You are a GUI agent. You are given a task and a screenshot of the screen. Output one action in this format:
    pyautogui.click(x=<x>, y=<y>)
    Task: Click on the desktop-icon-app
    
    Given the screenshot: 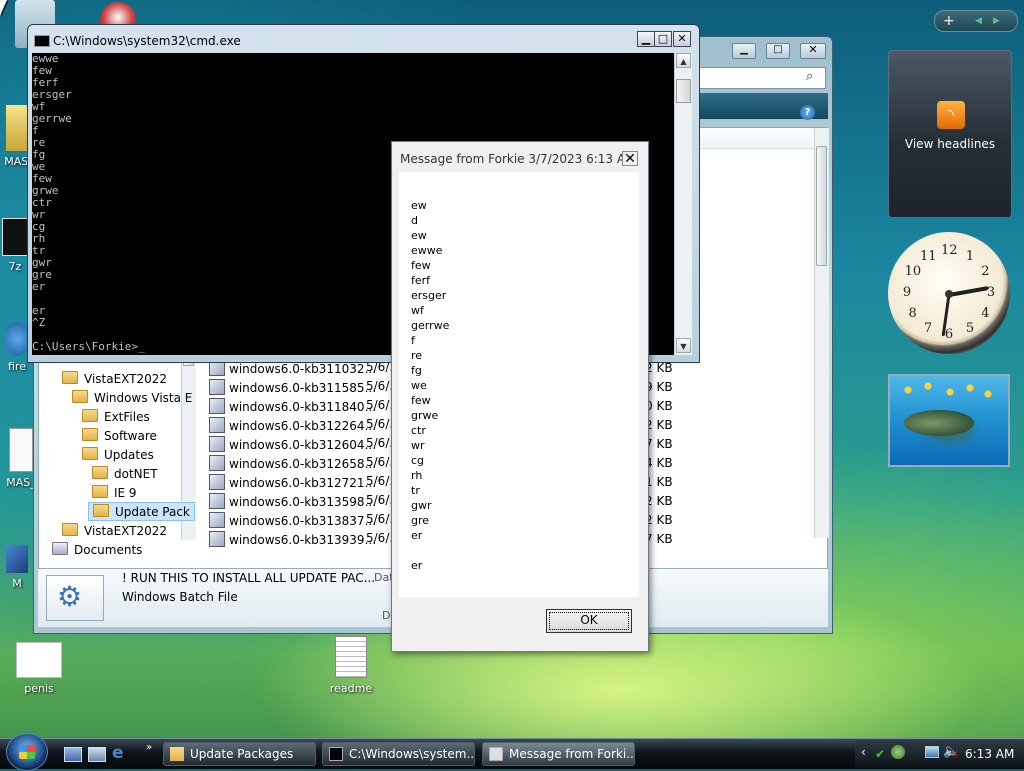 What is the action you would take?
    pyautogui.click(x=118, y=13)
    